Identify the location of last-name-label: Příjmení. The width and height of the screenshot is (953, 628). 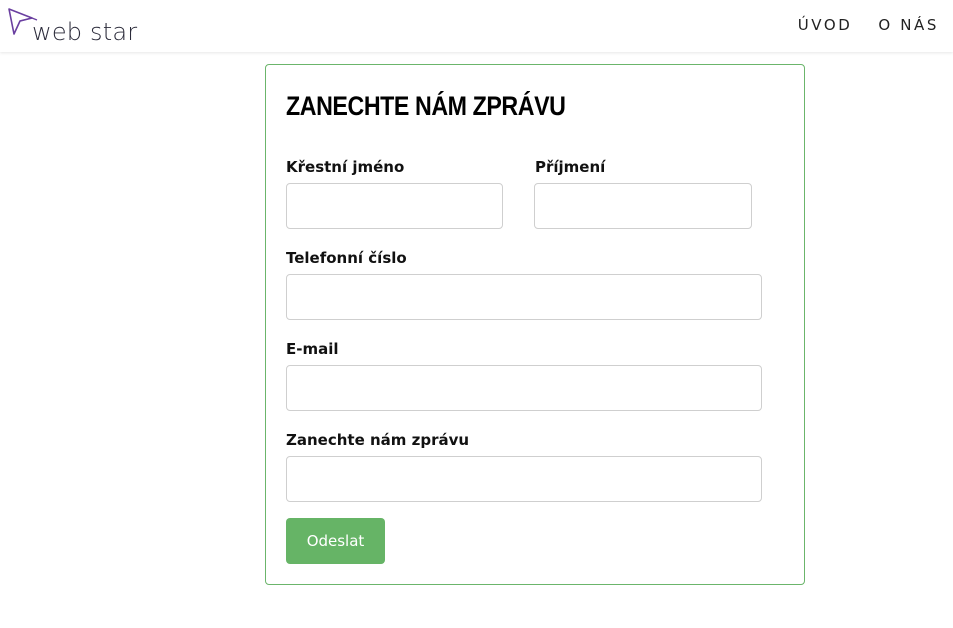
(570, 167).